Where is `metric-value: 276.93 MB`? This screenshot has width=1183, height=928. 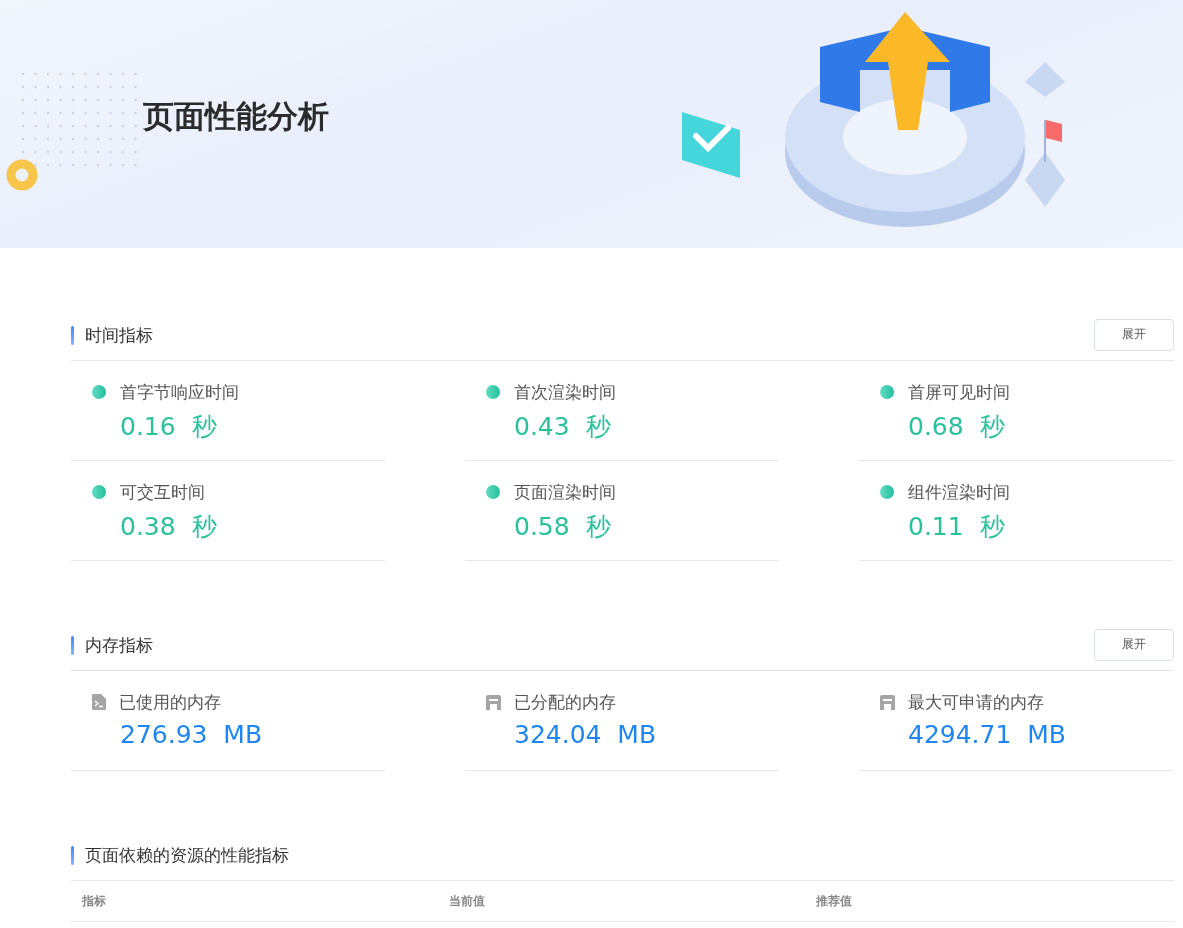 metric-value: 276.93 MB is located at coordinates (191, 734).